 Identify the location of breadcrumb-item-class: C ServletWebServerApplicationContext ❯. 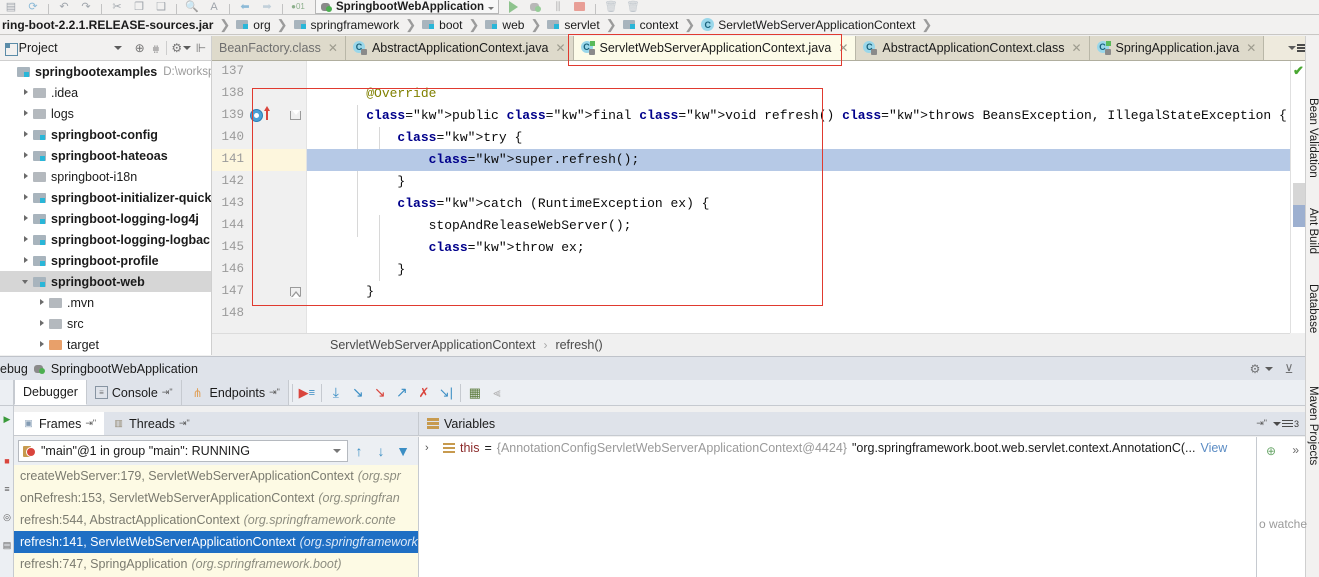
(817, 24).